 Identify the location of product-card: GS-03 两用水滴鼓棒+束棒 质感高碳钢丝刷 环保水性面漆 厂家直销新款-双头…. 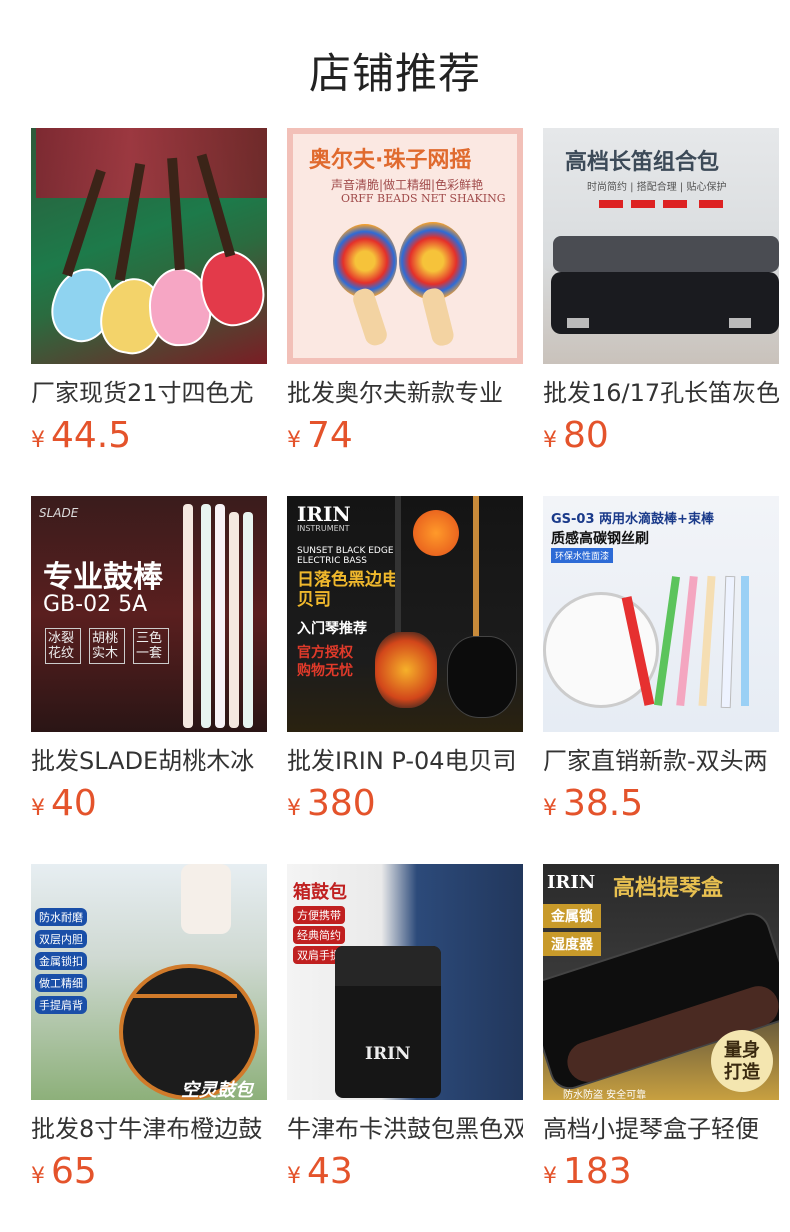
(661, 662).